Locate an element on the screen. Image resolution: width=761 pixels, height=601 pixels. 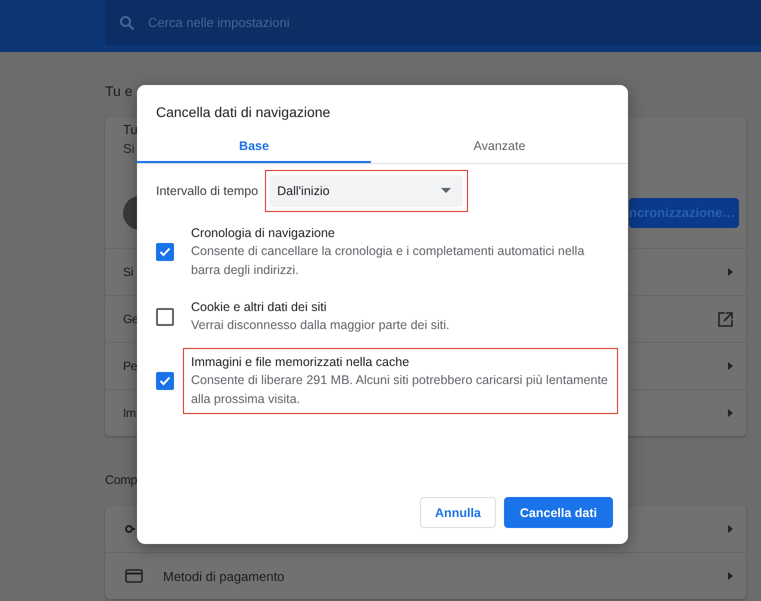
option-description: Consente di cancellare la cronologia e i completamenti automatici nella barra degli indirizzi. is located at coordinates (388, 261).